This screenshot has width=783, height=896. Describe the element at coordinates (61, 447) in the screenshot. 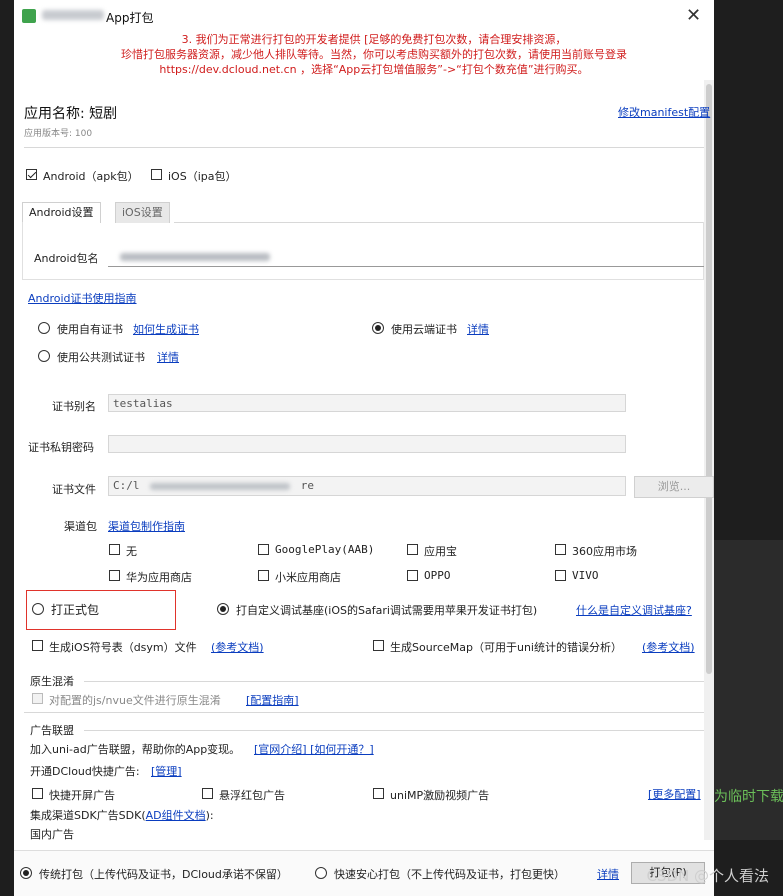

I see `cert-password-label: 证书私钥密码` at that location.